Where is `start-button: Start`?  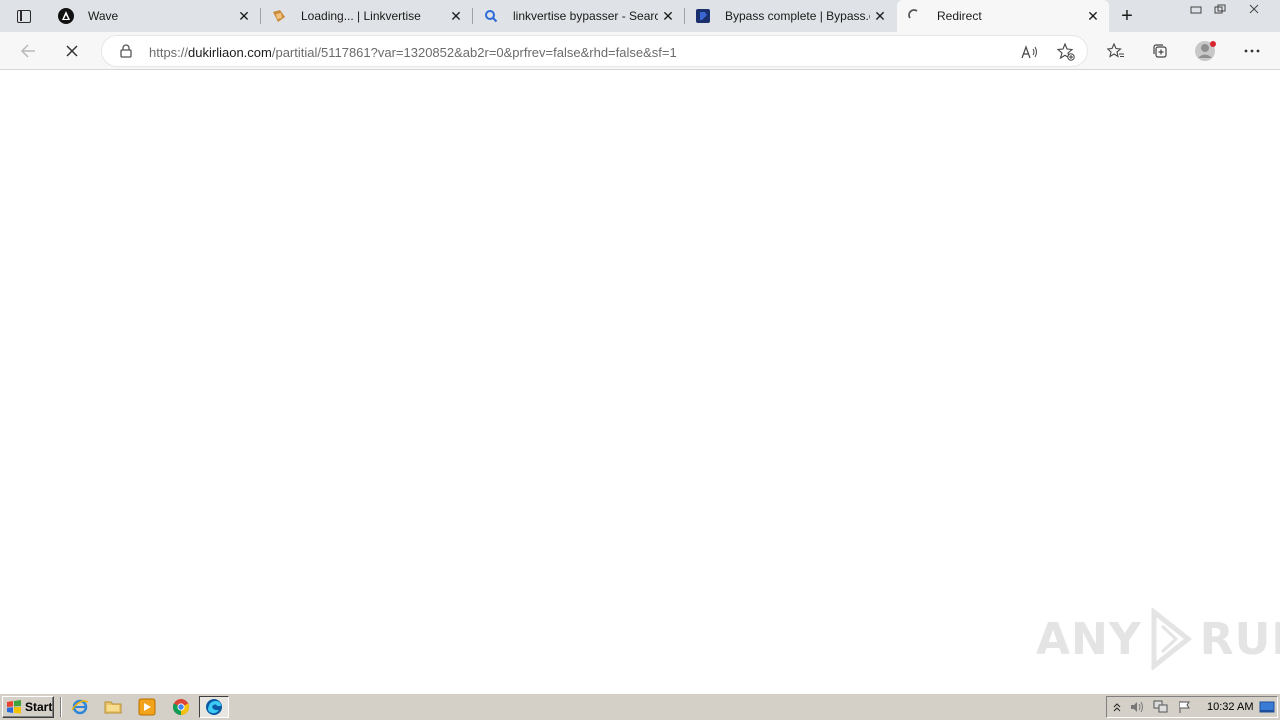
start-button: Start is located at coordinates (28, 707).